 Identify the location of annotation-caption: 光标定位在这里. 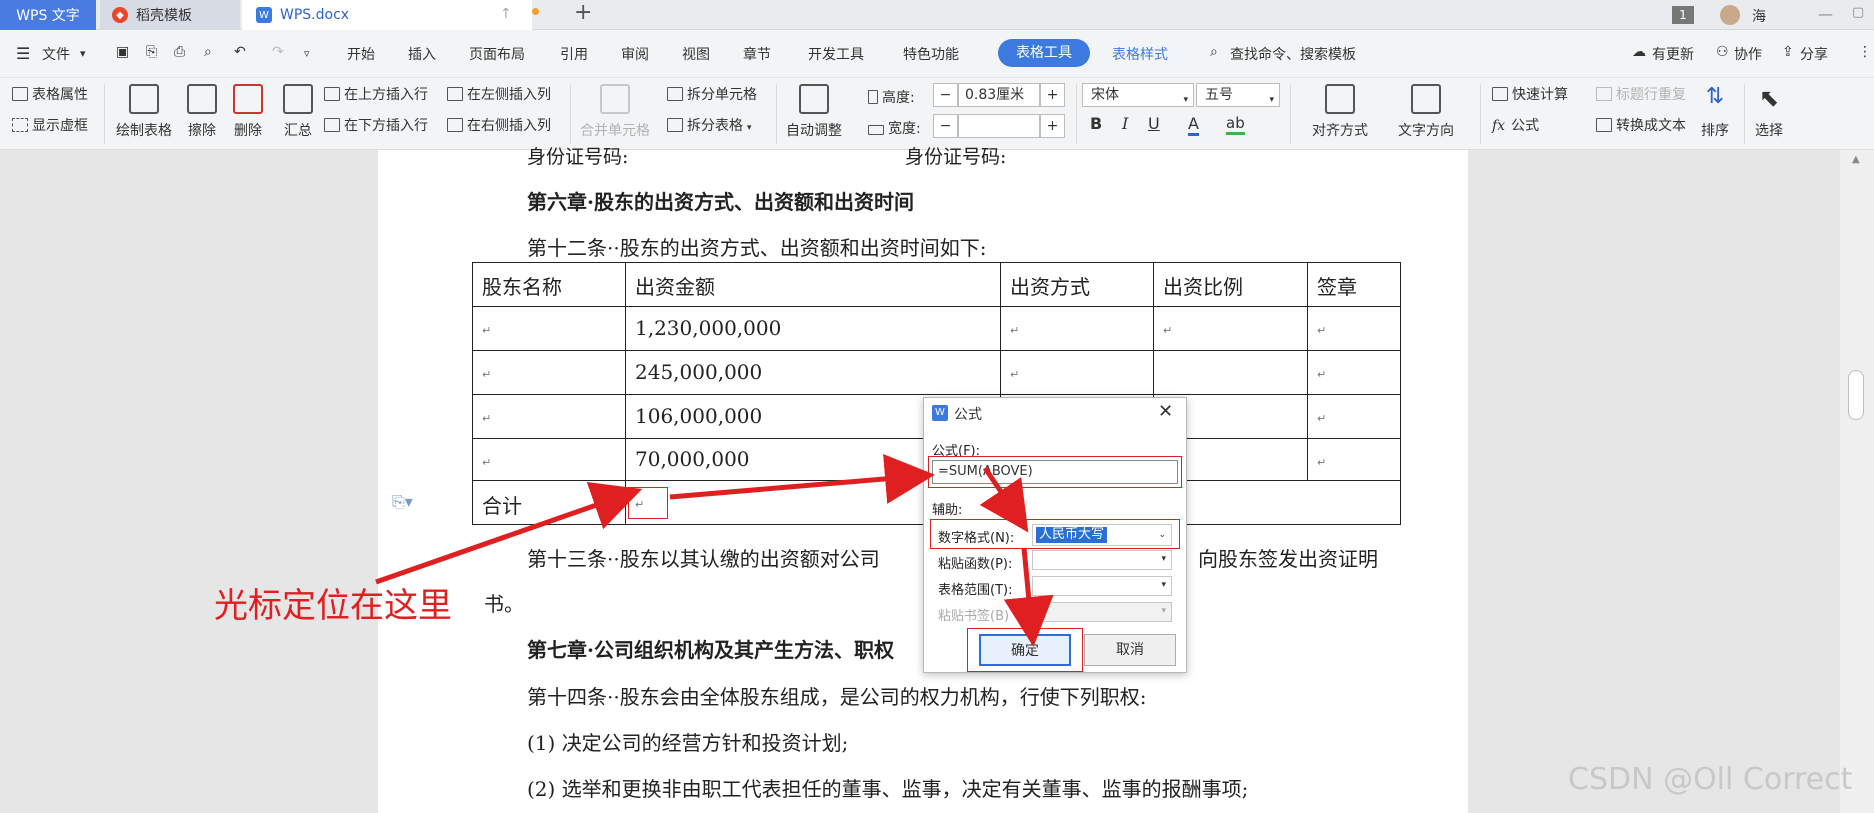
(333, 606).